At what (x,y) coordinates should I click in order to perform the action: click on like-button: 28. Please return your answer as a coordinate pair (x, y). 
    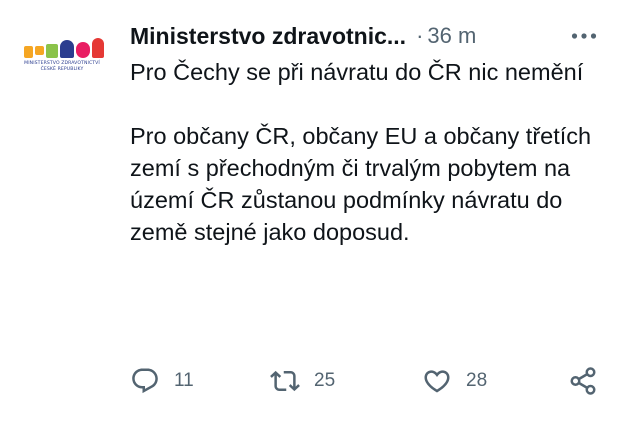
    Looking at the image, I should click on (454, 381).